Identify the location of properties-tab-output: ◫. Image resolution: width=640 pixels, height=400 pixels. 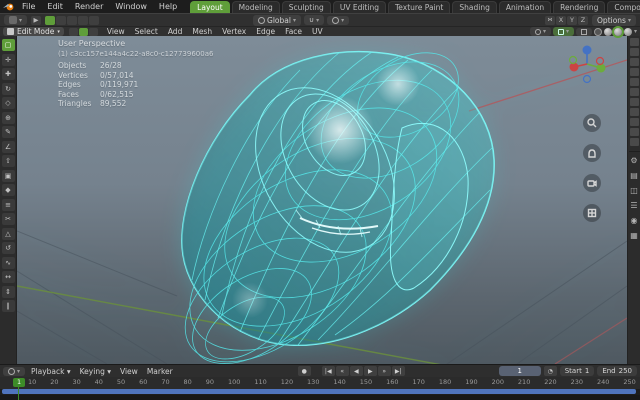
(634, 190).